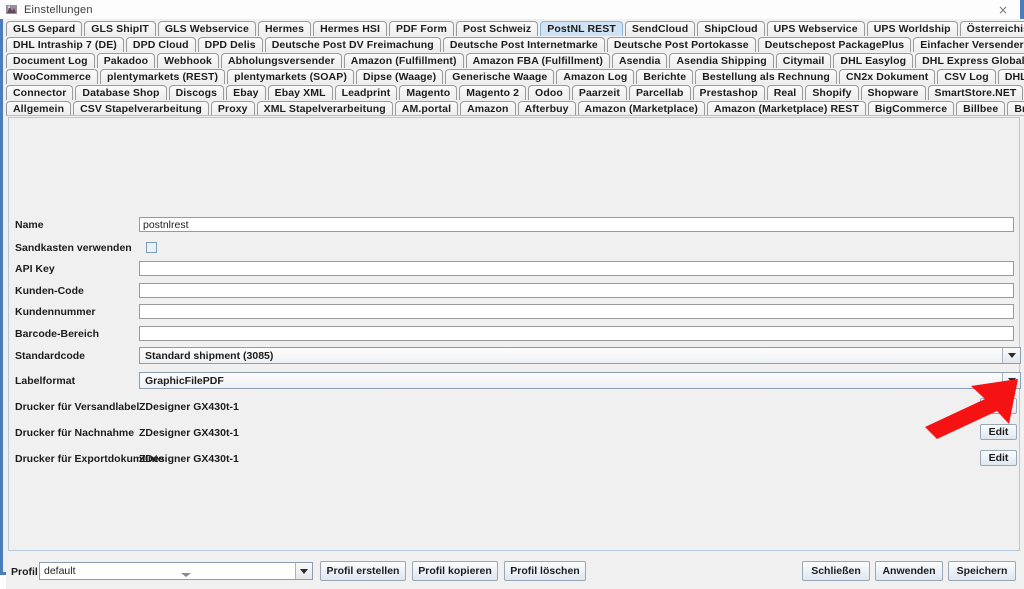 The image size is (1024, 589). I want to click on tab-deutsche-post-dv-freimachung: Deutsche Post DV Freimachung, so click(352, 44).